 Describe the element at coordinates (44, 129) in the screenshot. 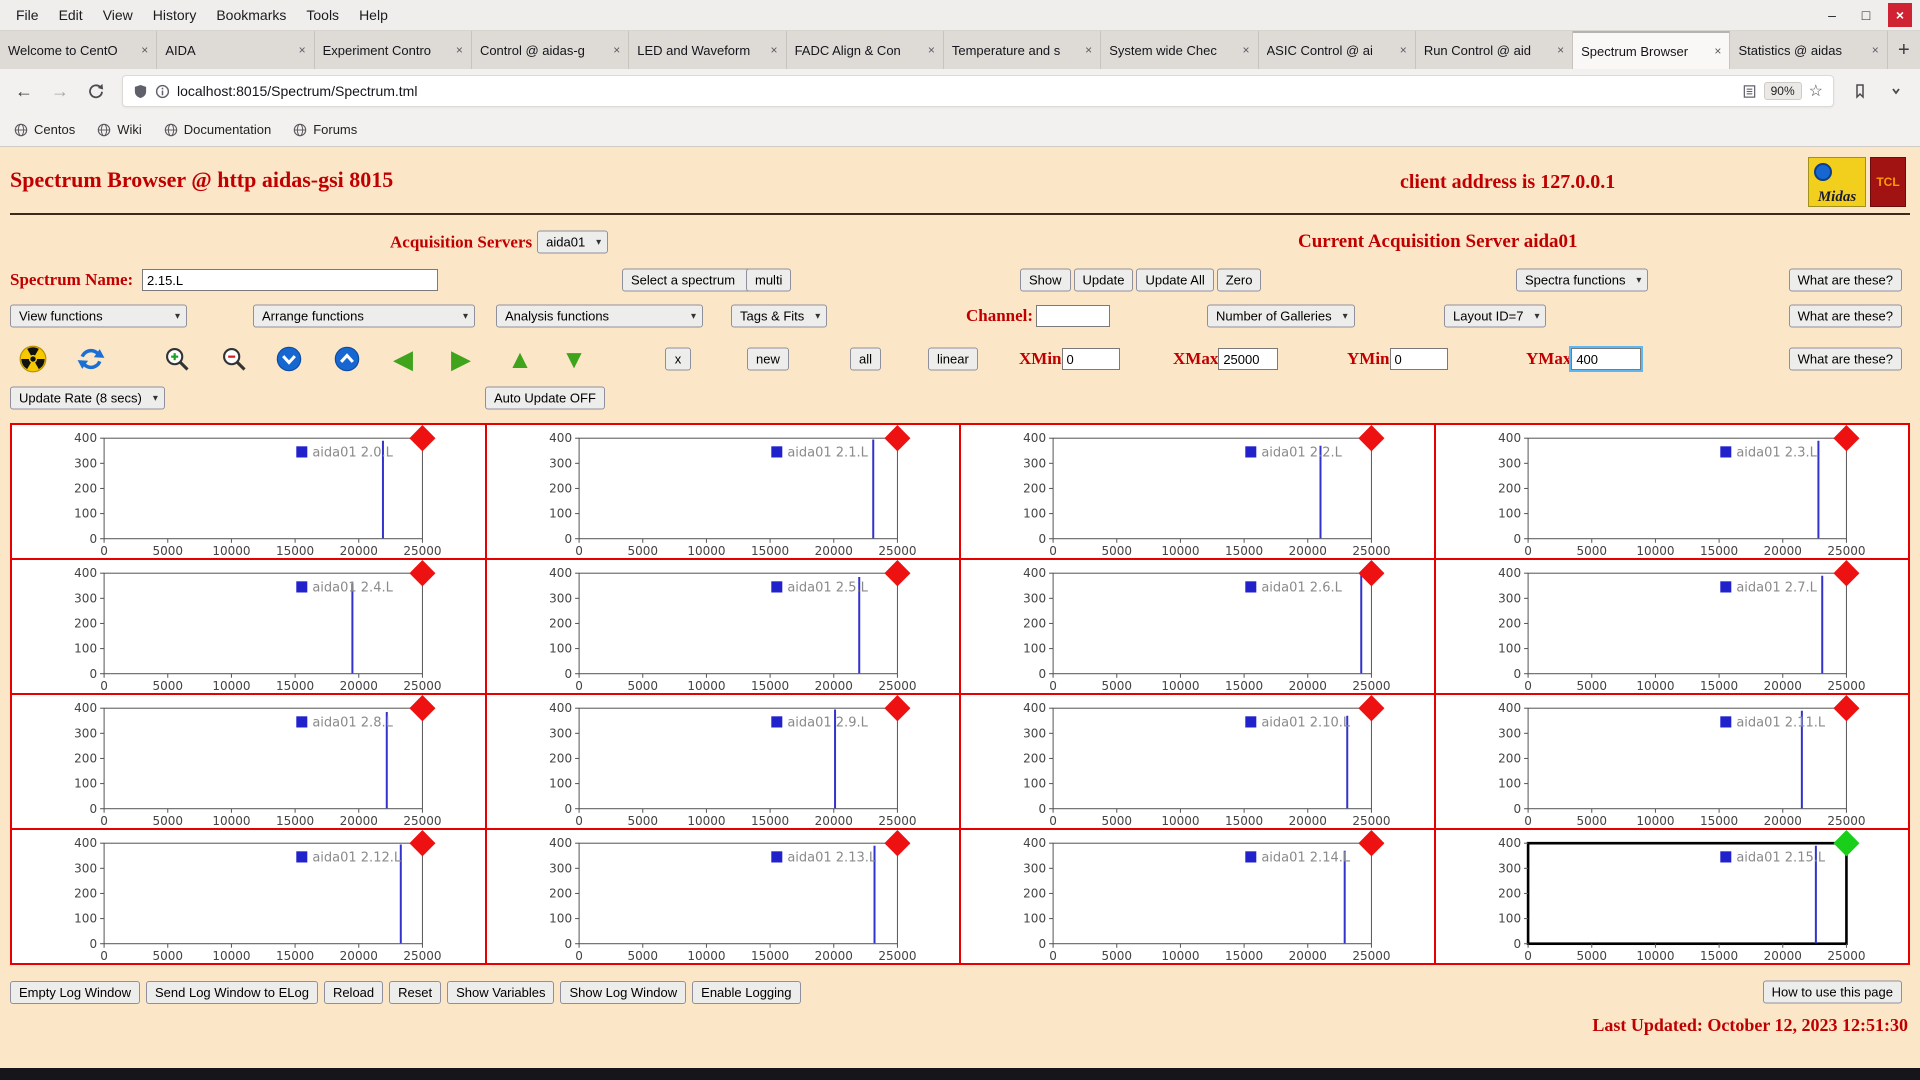

I see `bookmark-centos: Centos` at that location.